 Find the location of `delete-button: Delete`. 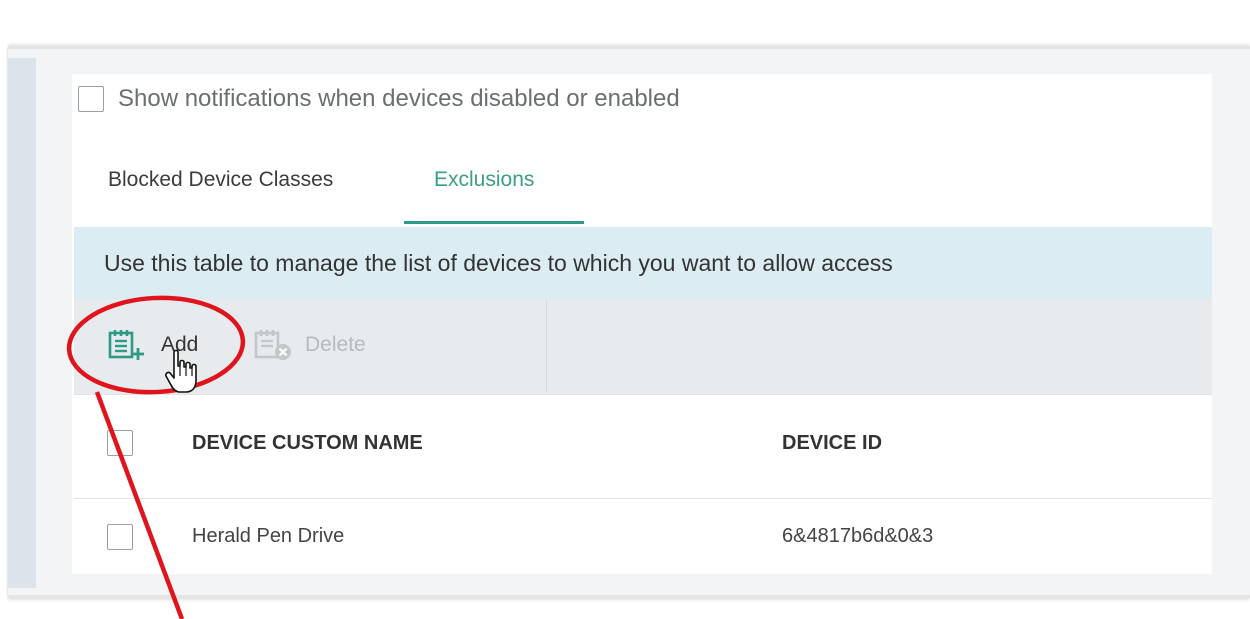

delete-button: Delete is located at coordinates (309, 345).